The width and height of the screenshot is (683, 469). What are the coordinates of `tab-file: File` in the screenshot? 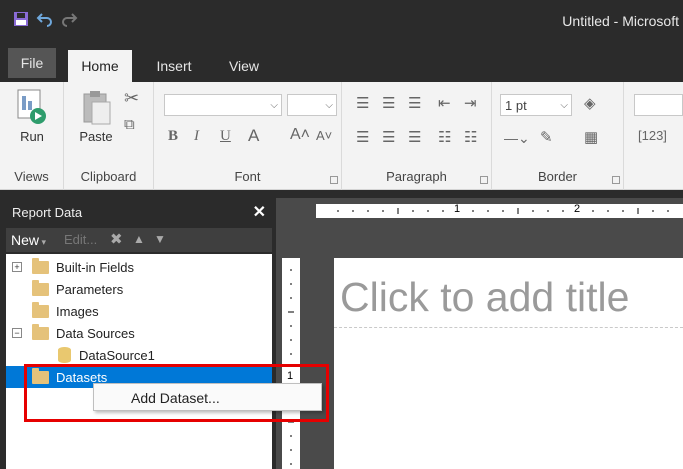 It's located at (32, 63).